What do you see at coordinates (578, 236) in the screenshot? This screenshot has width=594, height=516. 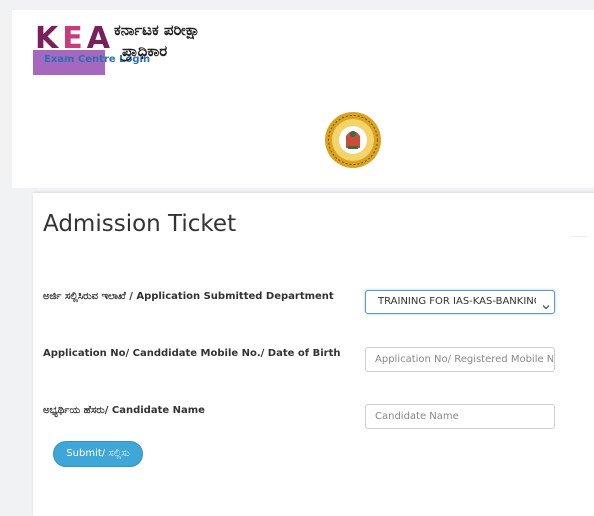 I see `title-divider` at bounding box center [578, 236].